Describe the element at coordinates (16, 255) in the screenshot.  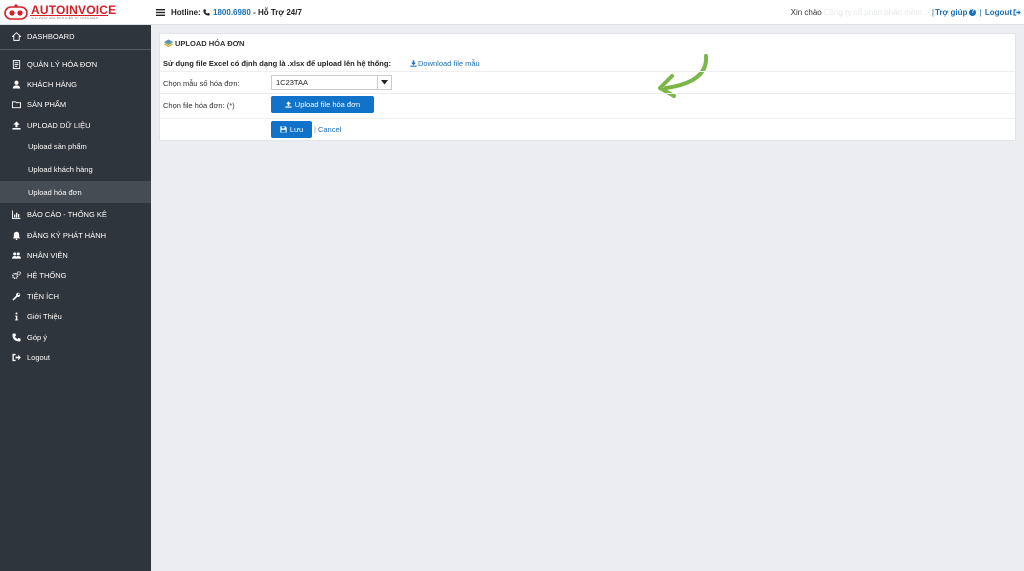
I see `users-icon` at that location.